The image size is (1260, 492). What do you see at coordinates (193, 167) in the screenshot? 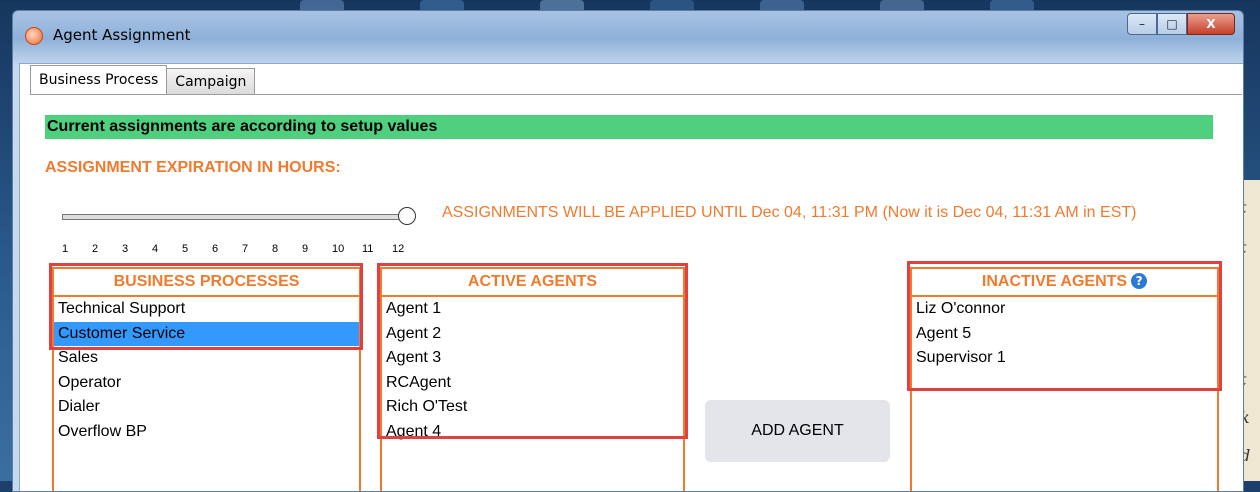
I see `expiration-label: ASSIGNMENT EXPIRATION IN HOURS:` at bounding box center [193, 167].